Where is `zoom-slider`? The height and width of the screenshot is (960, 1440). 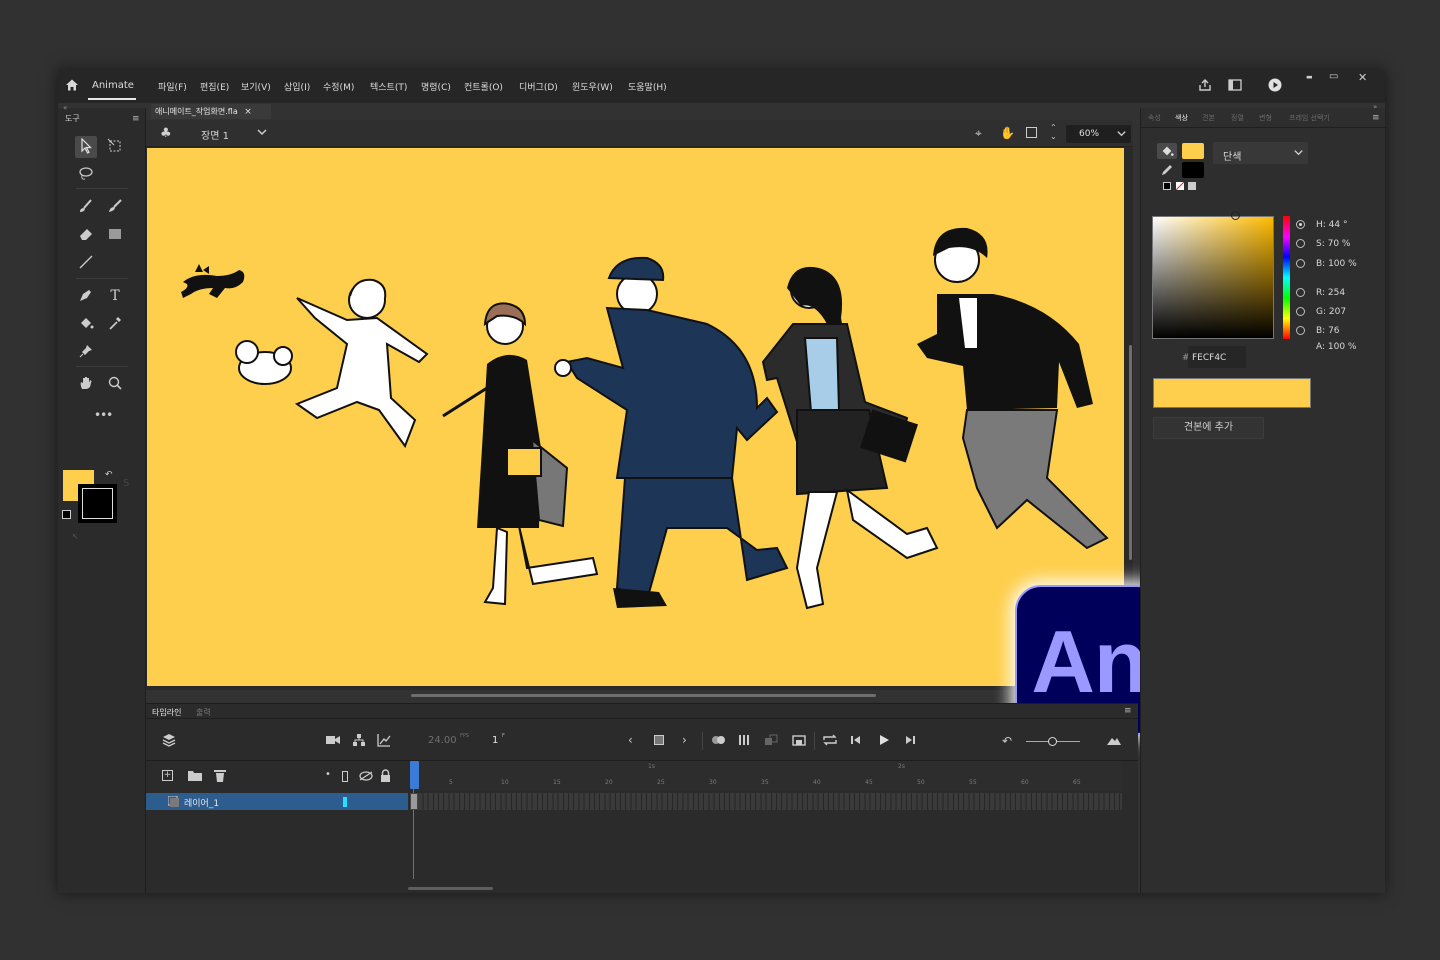
zoom-slider is located at coordinates (1053, 741).